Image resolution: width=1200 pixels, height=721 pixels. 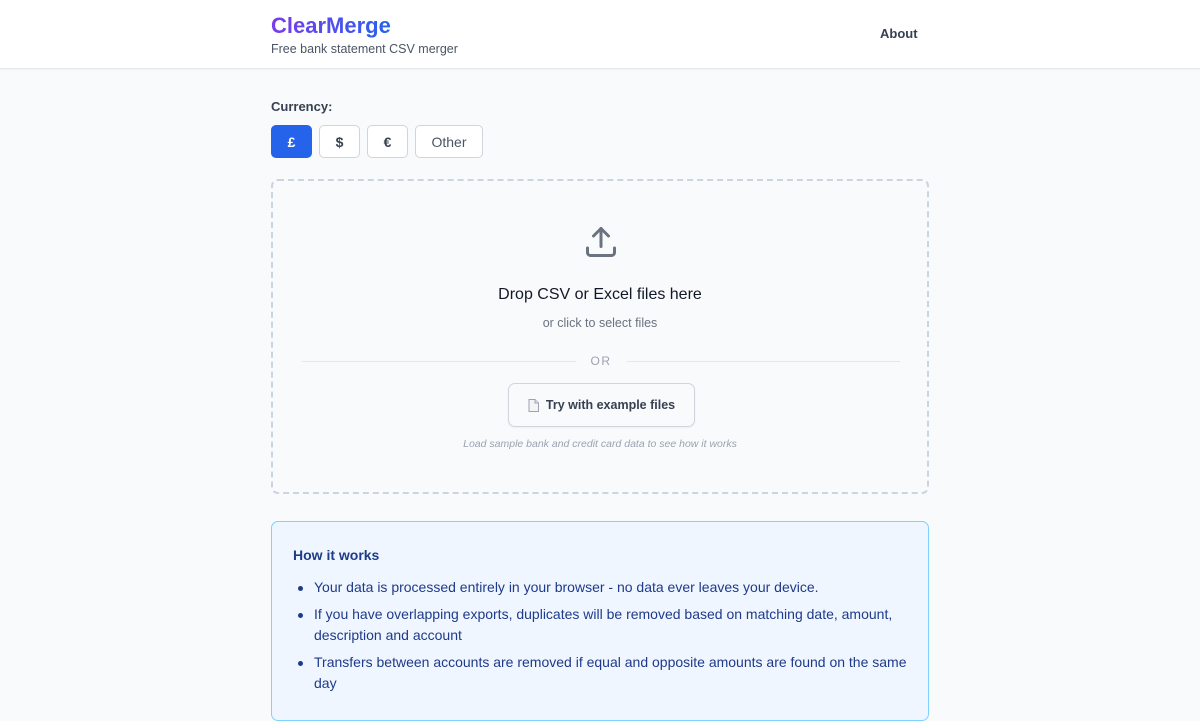 What do you see at coordinates (600, 323) in the screenshot?
I see `dropzone-subtitle: or click to select files` at bounding box center [600, 323].